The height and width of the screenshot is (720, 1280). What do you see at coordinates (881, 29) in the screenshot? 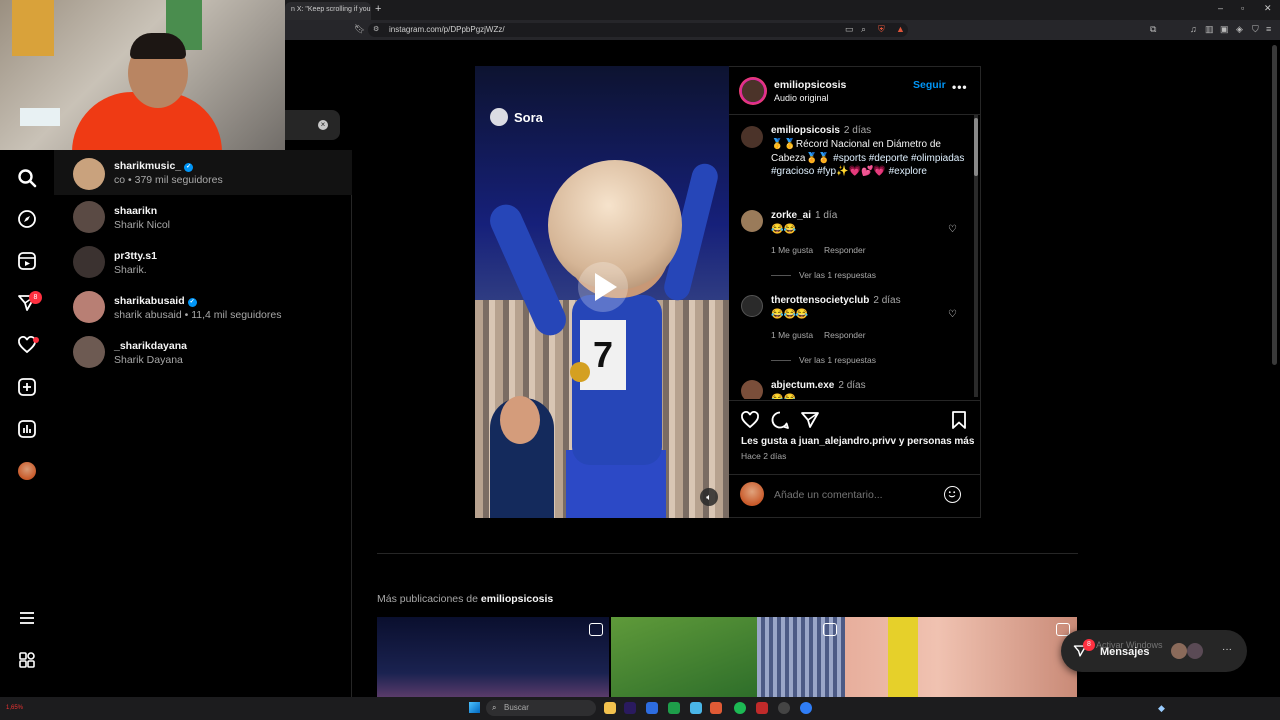
I see `brave-shield-icon: ⛨` at bounding box center [881, 29].